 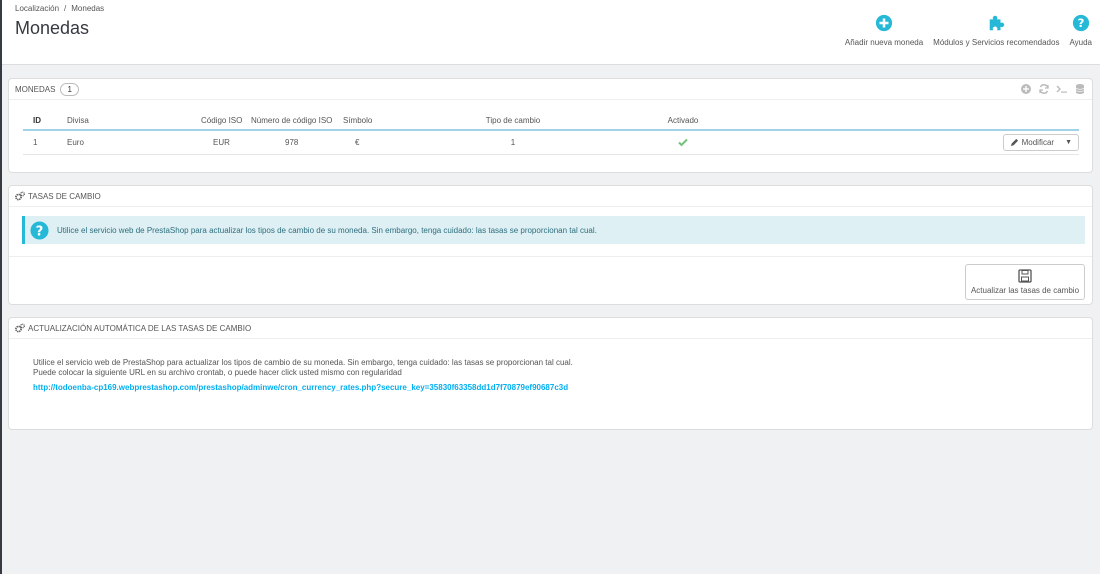 What do you see at coordinates (64, 196) in the screenshot?
I see `exchange-rates-title: Tasas de cambio` at bounding box center [64, 196].